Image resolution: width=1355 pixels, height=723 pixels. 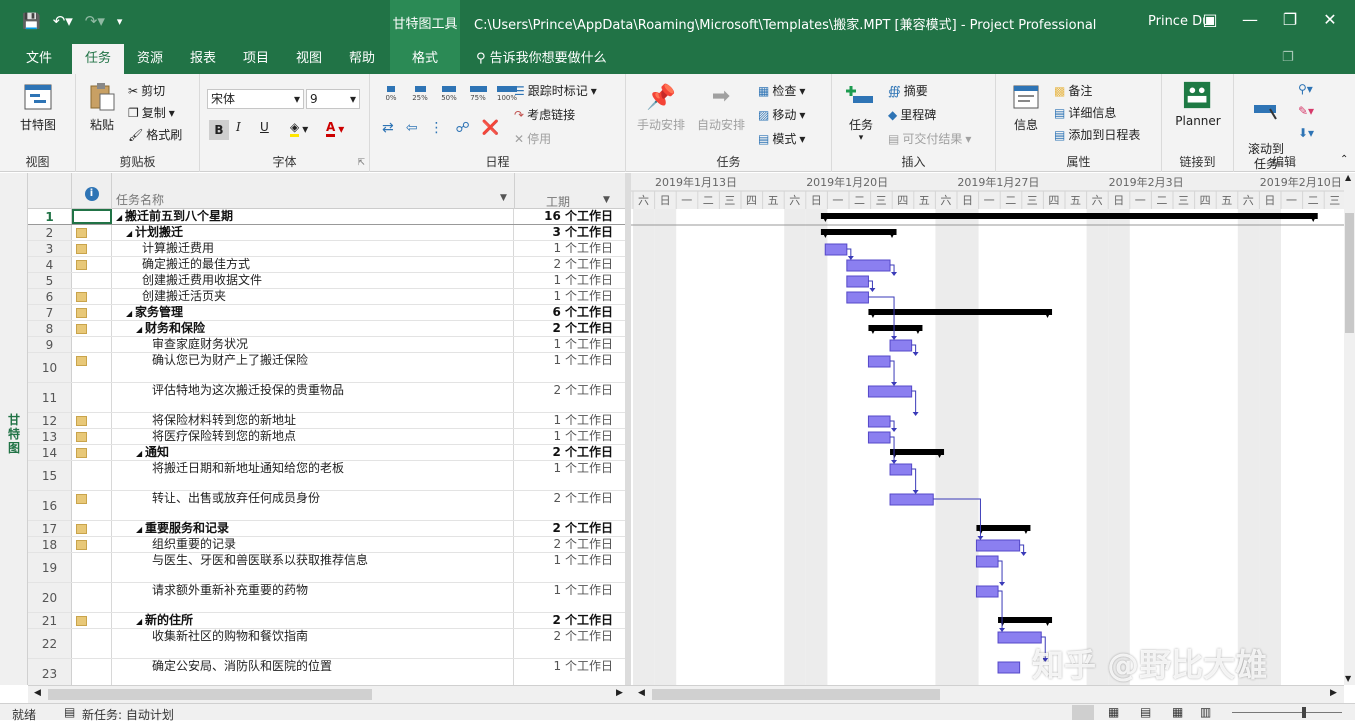 I want to click on table-row: 16 转让、出售或放弃任何成员身份 2 个工作日, so click(x=326, y=506).